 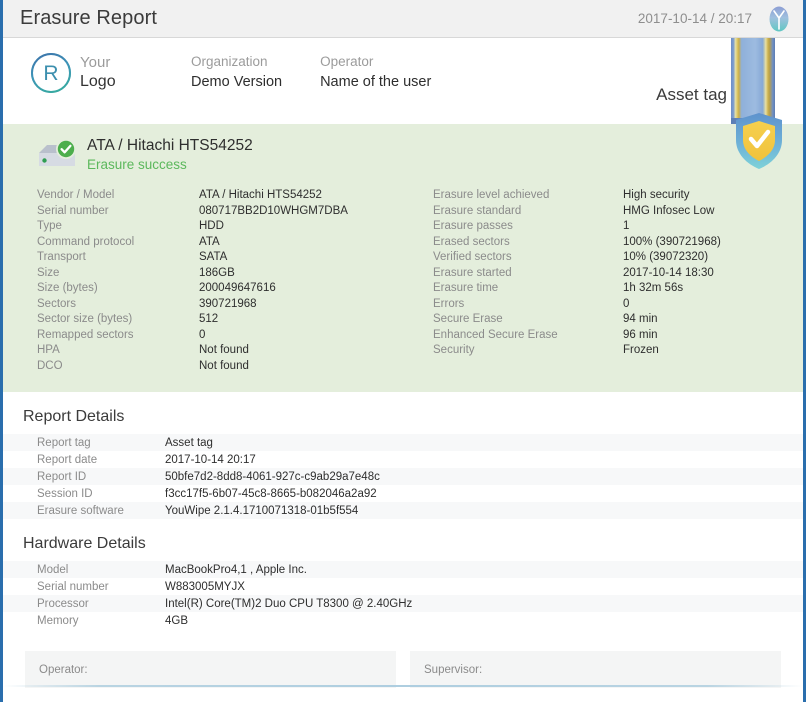 I want to click on table-row: HPA Not found, so click(x=235, y=350).